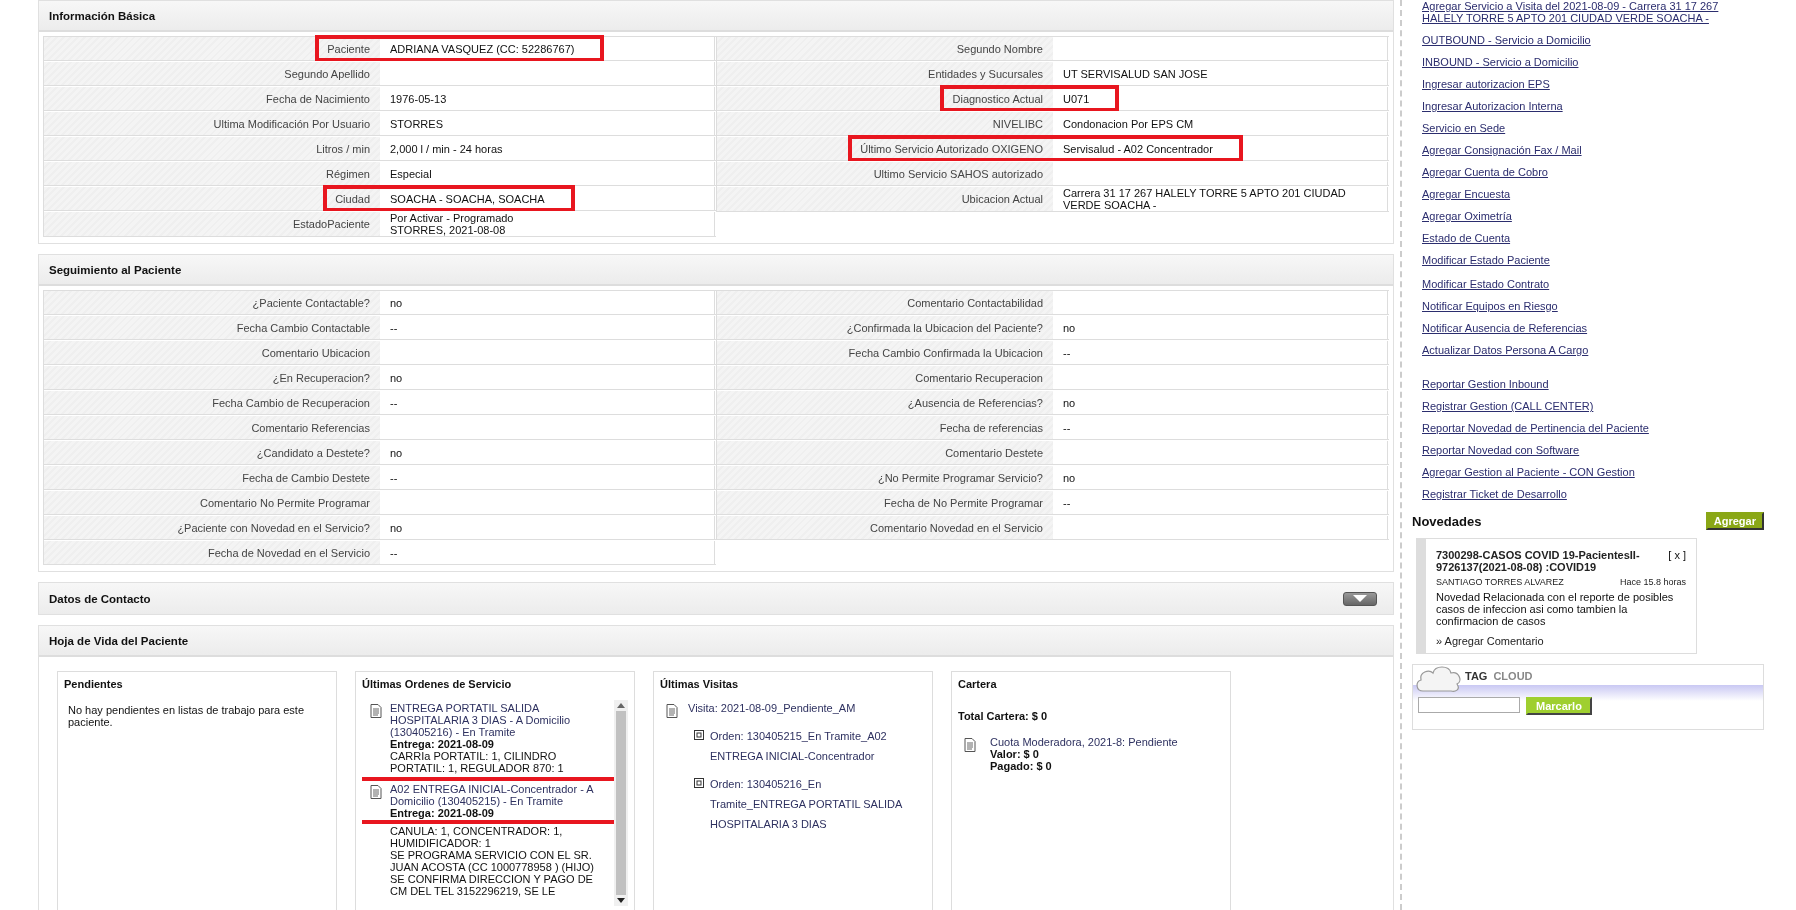 The height and width of the screenshot is (910, 1796). I want to click on field-label: ¿Paciente Contactable?, so click(212, 302).